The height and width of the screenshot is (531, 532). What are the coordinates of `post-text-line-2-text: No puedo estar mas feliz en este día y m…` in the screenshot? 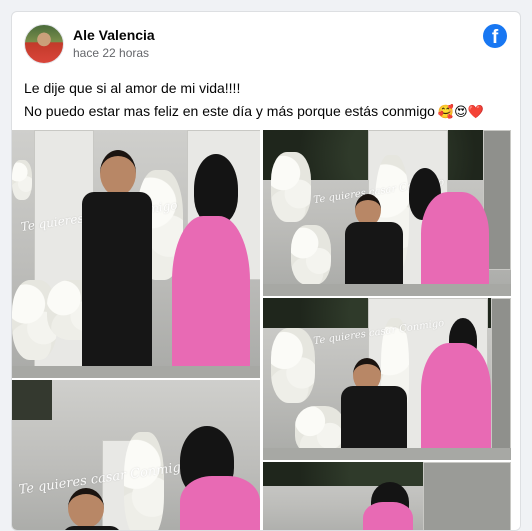 It's located at (229, 111).